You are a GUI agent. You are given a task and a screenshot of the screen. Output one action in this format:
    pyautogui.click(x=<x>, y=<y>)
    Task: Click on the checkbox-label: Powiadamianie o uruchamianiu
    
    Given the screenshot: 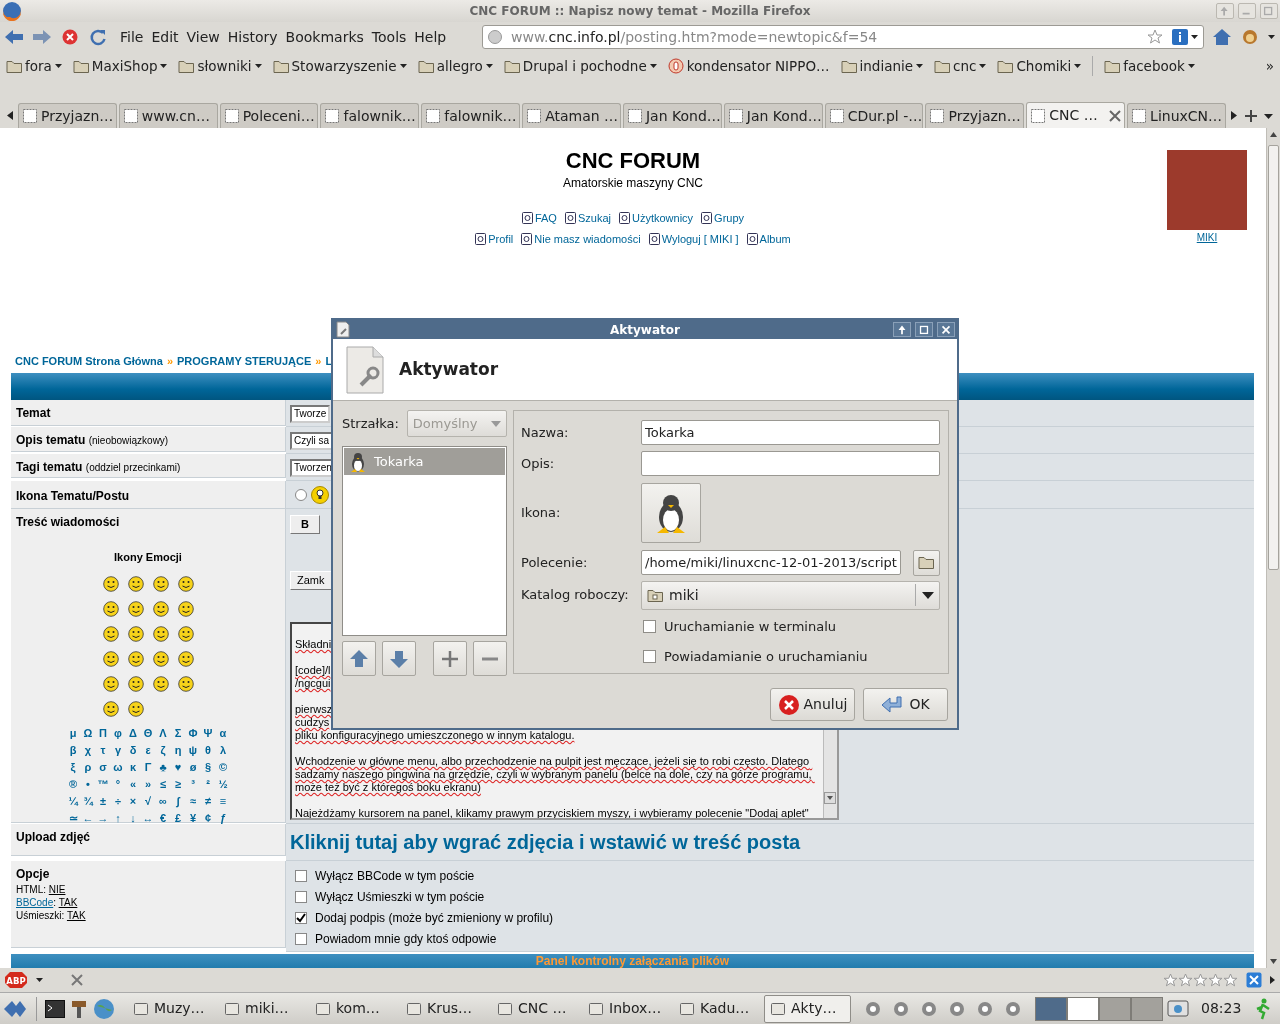 What is the action you would take?
    pyautogui.click(x=766, y=656)
    